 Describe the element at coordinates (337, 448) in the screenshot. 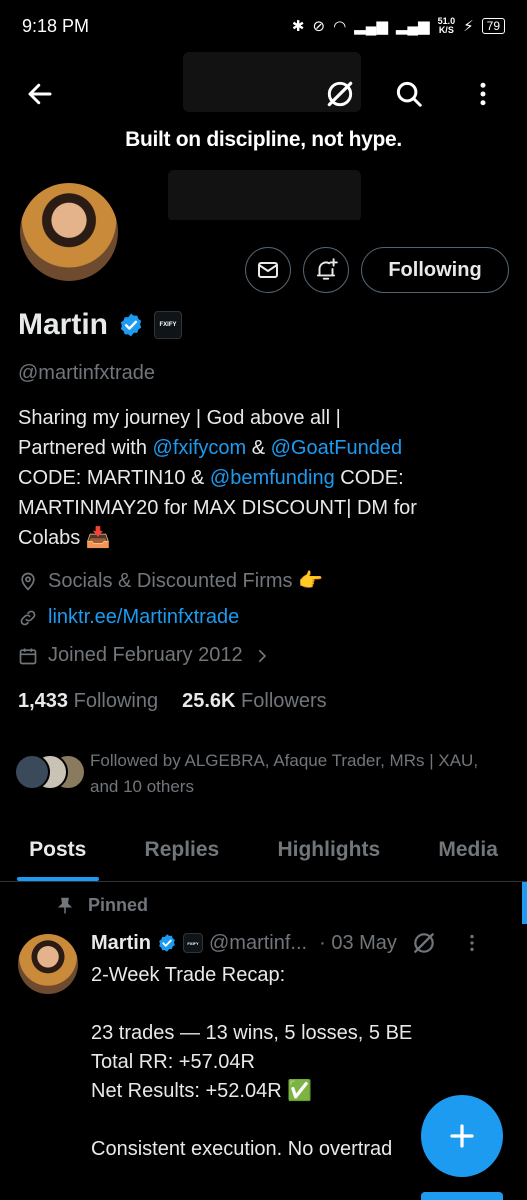

I see `mention-link: @GoatFunded` at that location.